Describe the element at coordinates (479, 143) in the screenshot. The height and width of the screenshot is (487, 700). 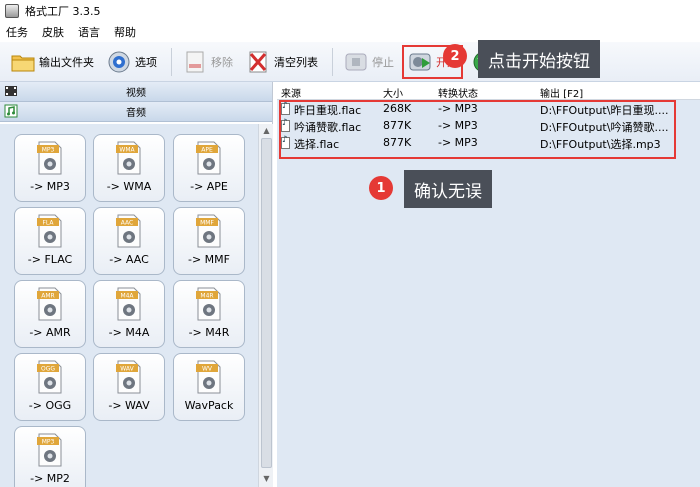
I see `file-row: 选择.flac 877K -> MP3 D:\FFOutput\选择.mp3` at that location.